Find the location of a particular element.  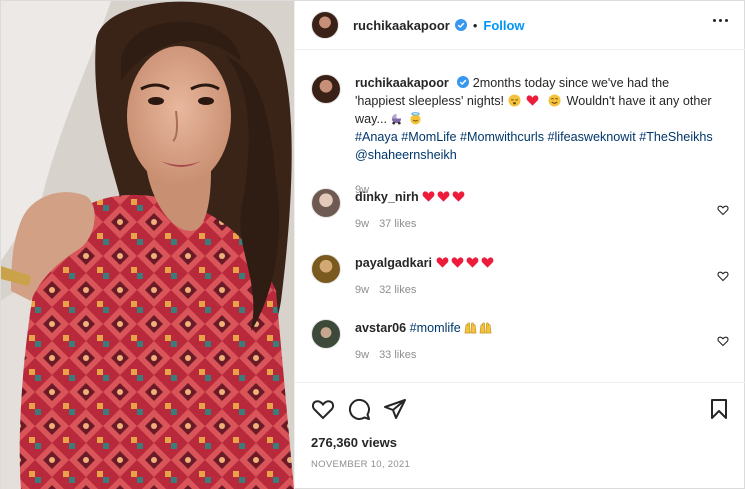

comment-line: dinky_nirh is located at coordinates (411, 197).